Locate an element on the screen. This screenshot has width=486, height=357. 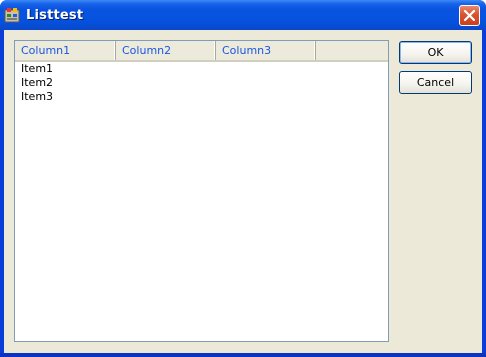
list-item: Item2 is located at coordinates (201, 83).